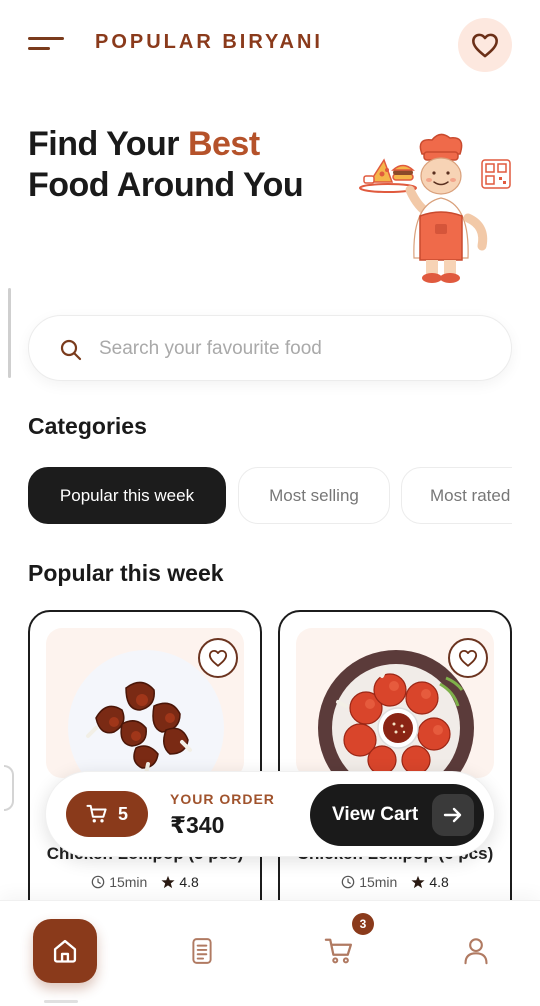  Describe the element at coordinates (223, 144) in the screenshot. I see `hero-title-accent: Best` at that location.